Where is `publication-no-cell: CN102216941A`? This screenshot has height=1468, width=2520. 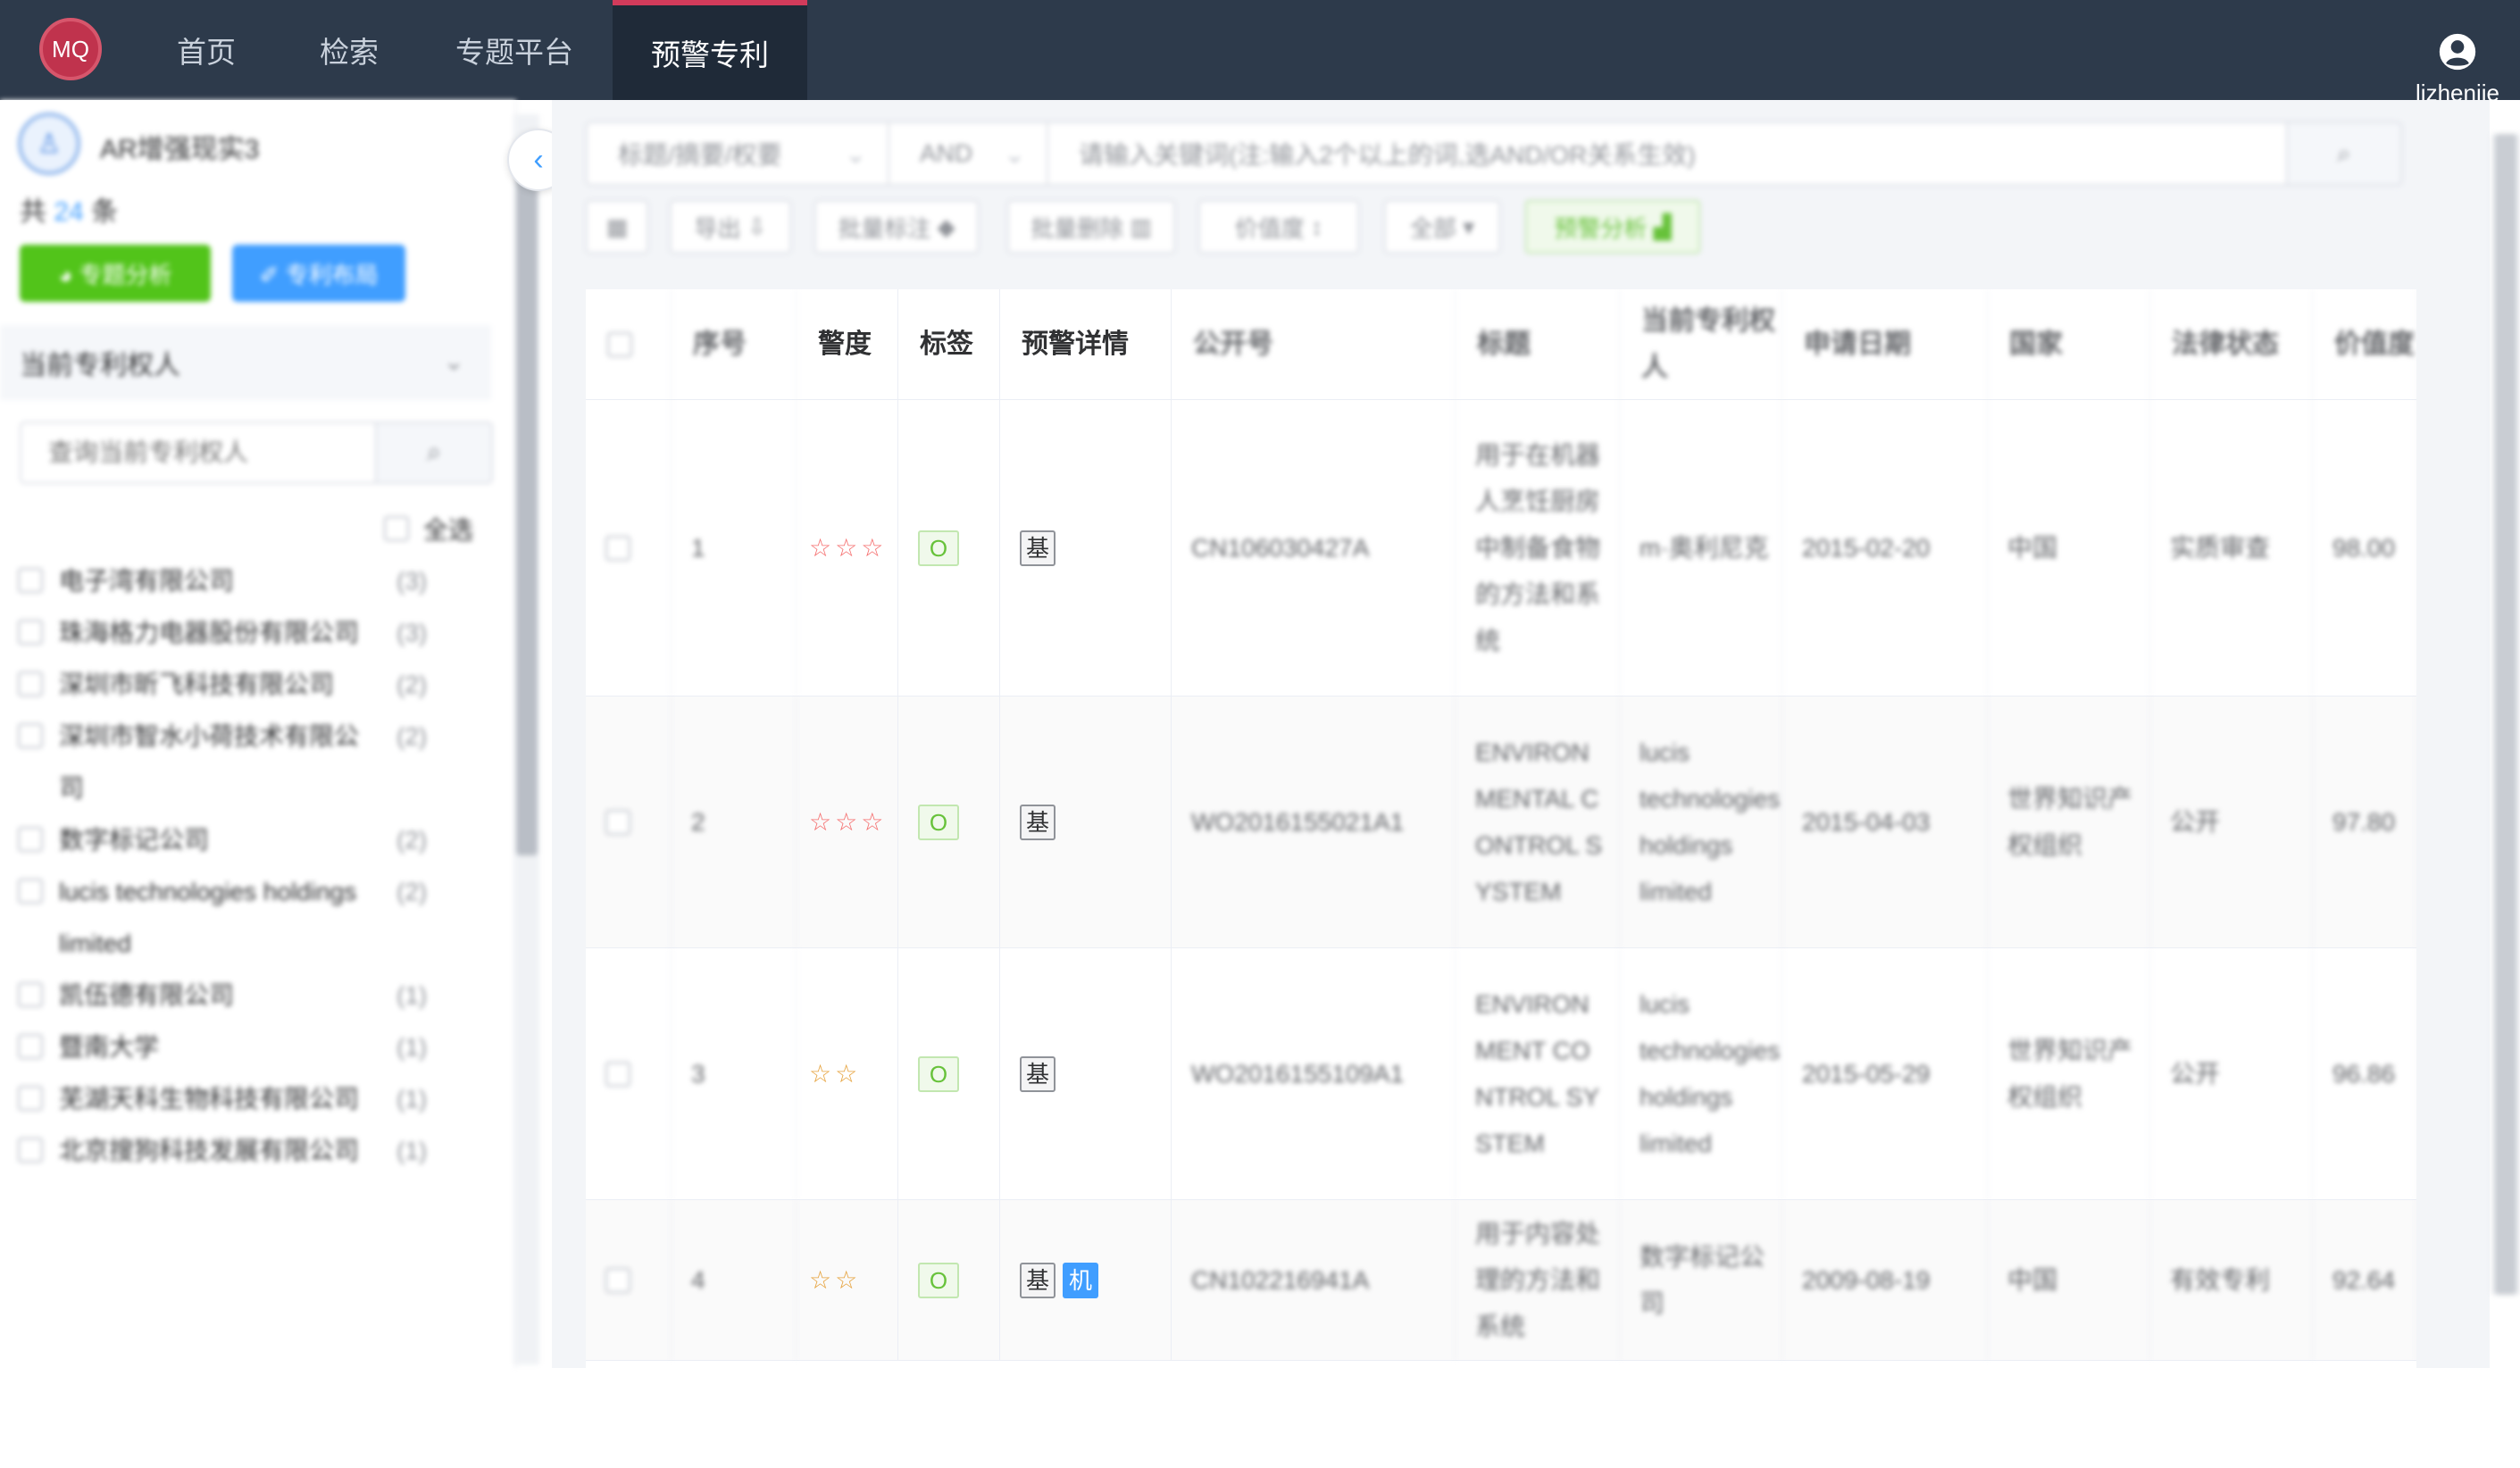 publication-no-cell: CN102216941A is located at coordinates (1314, 1280).